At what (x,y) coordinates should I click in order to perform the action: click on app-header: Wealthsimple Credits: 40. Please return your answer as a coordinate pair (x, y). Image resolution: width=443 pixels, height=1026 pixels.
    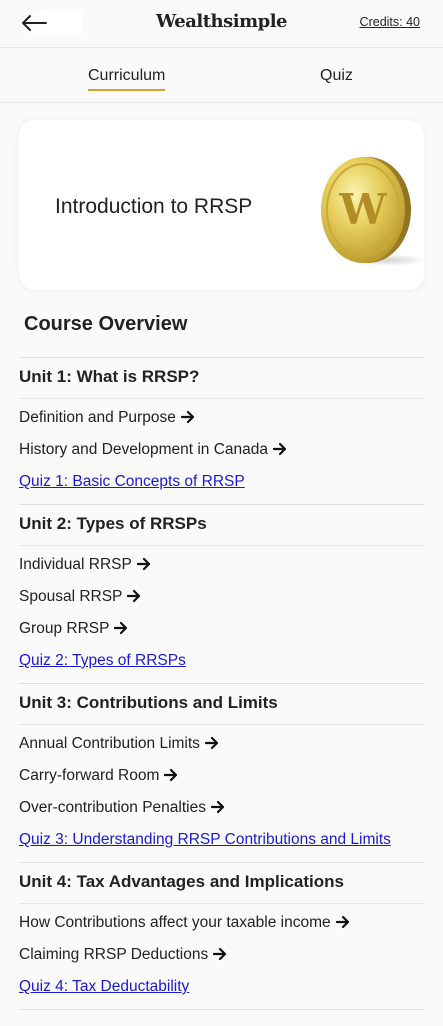
    Looking at the image, I should click on (221, 24).